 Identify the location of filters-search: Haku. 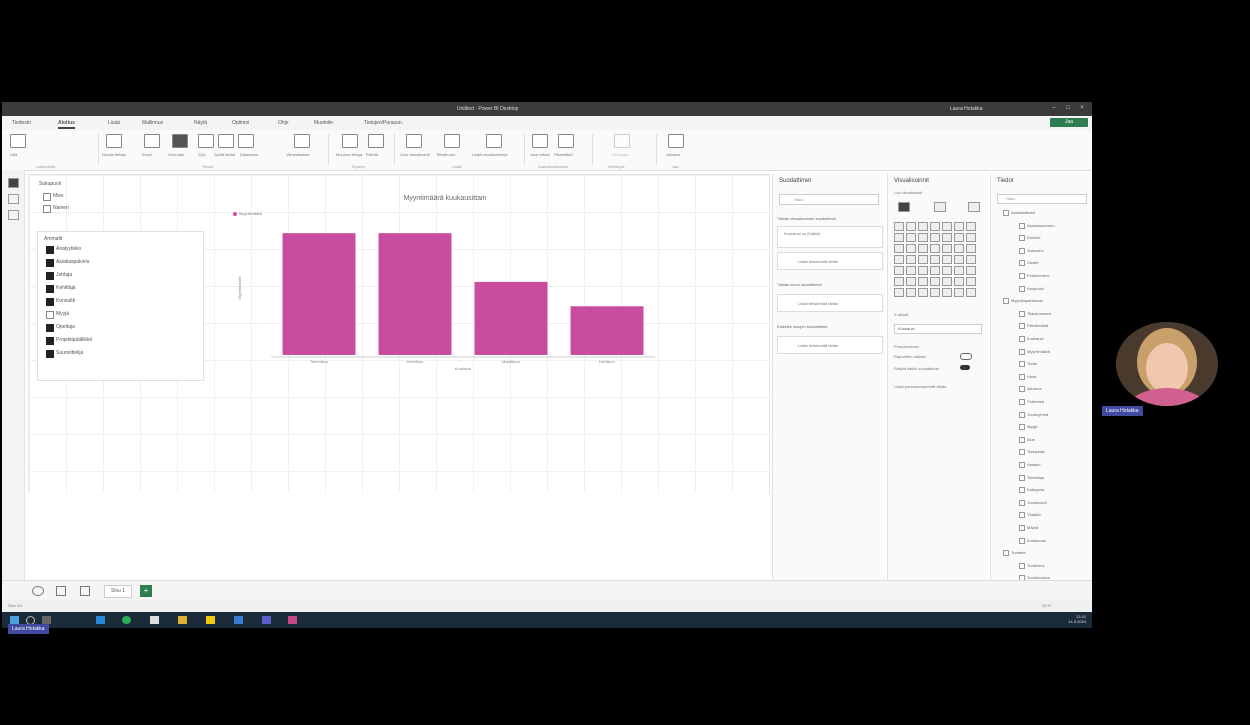
(829, 199).